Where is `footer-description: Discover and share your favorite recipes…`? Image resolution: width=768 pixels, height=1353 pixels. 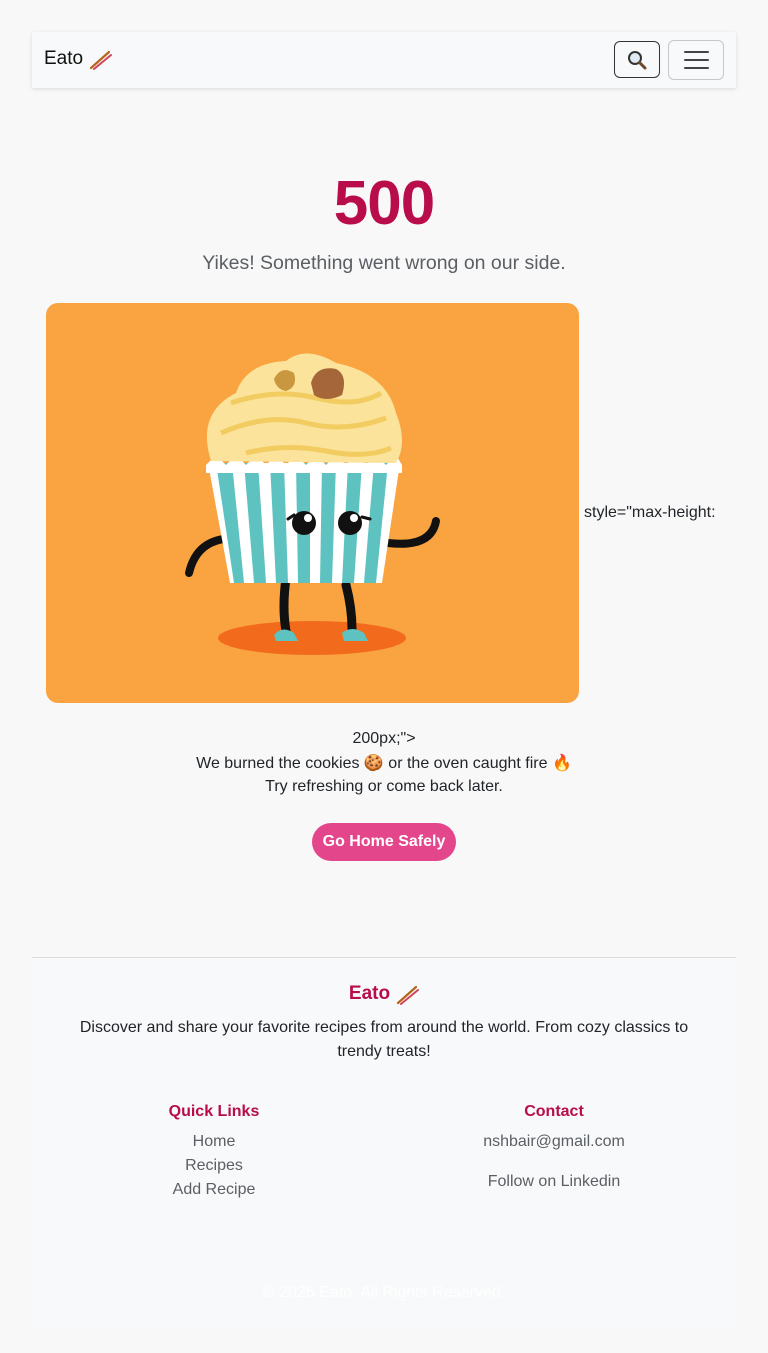
footer-description: Discover and share your favorite recipes… is located at coordinates (384, 1039).